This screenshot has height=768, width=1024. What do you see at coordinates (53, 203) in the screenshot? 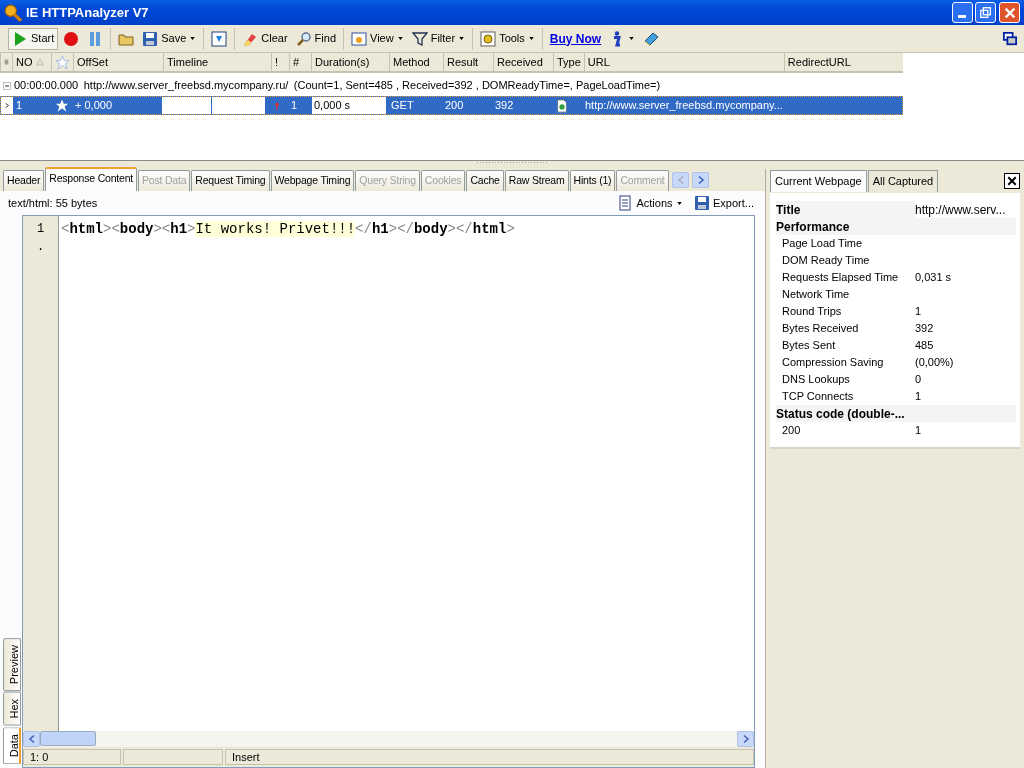
I see `content-type-label: text/html: 55 bytes` at bounding box center [53, 203].